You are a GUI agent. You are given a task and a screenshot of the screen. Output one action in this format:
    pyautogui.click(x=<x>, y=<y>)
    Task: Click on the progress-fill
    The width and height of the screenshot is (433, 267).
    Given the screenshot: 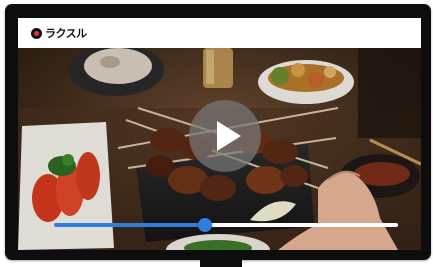 What is the action you would take?
    pyautogui.click(x=130, y=225)
    